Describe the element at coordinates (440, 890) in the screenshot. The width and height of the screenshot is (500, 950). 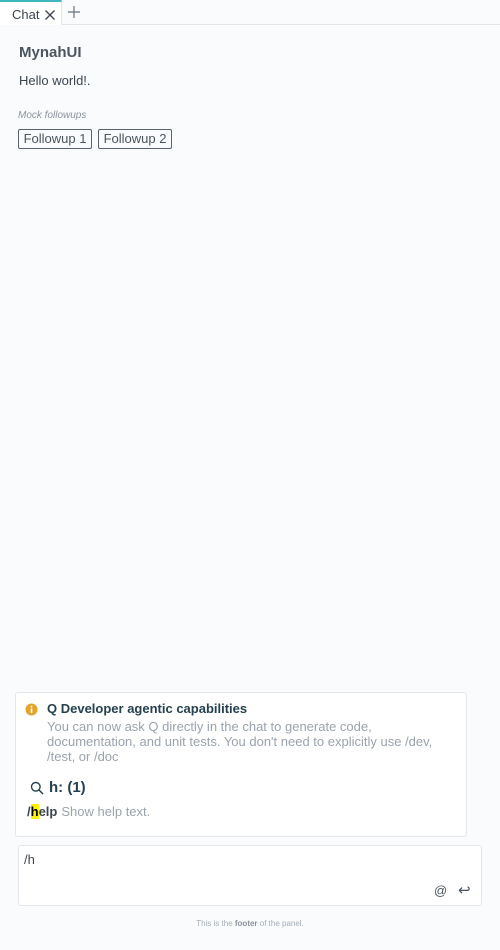
I see `at-mention-icon: @` at that location.